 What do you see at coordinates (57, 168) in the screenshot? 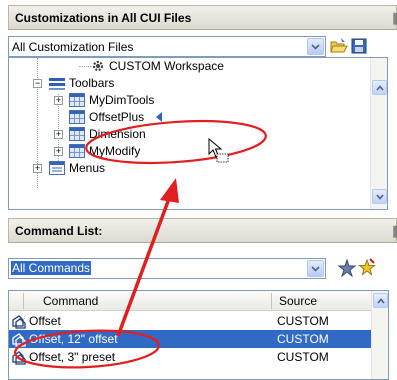
I see `menu-icon` at bounding box center [57, 168].